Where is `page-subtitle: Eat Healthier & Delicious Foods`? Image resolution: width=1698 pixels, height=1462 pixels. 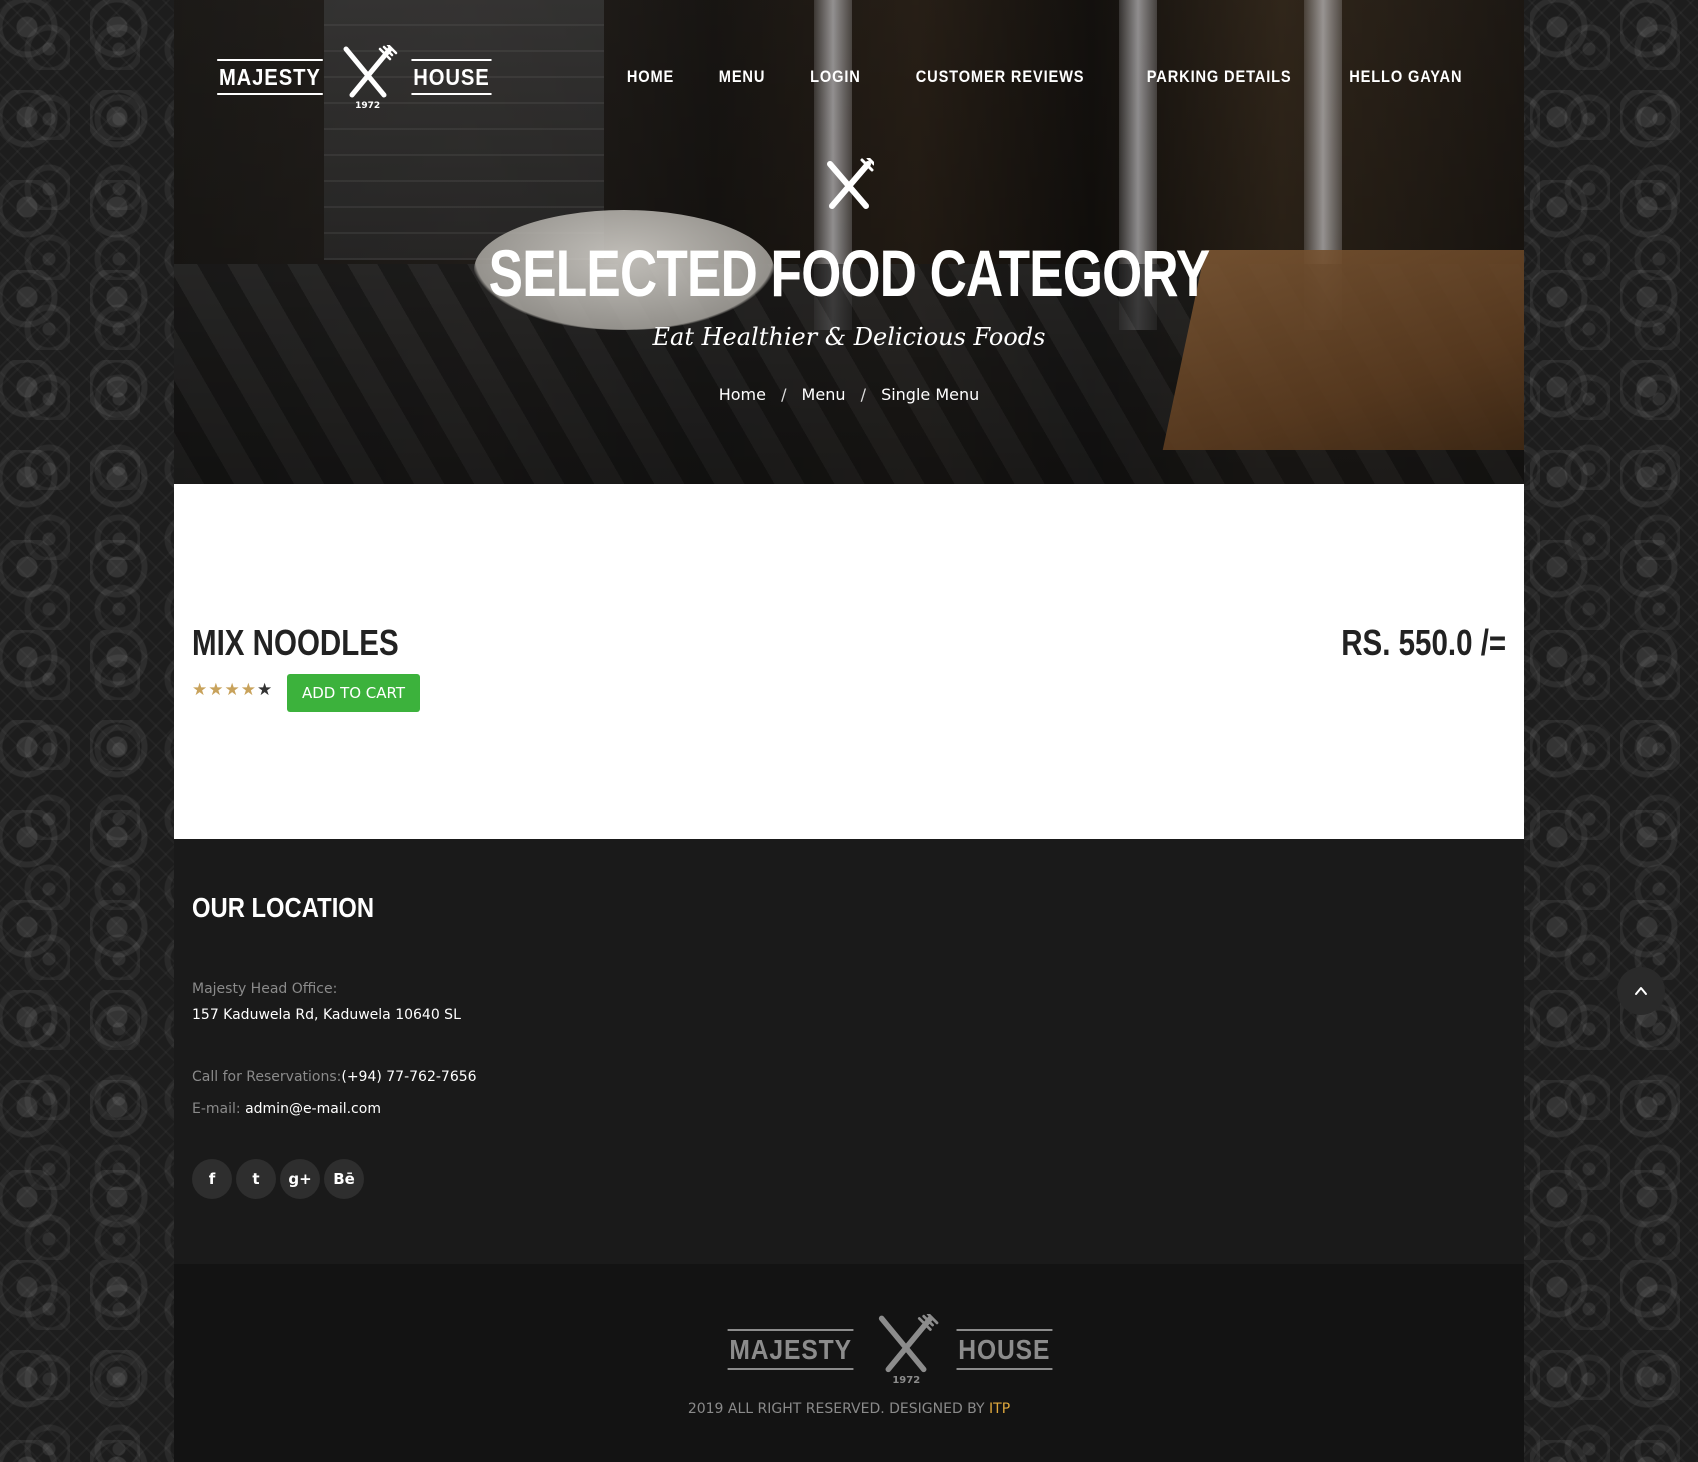
page-subtitle: Eat Healthier & Delicious Foods is located at coordinates (849, 337).